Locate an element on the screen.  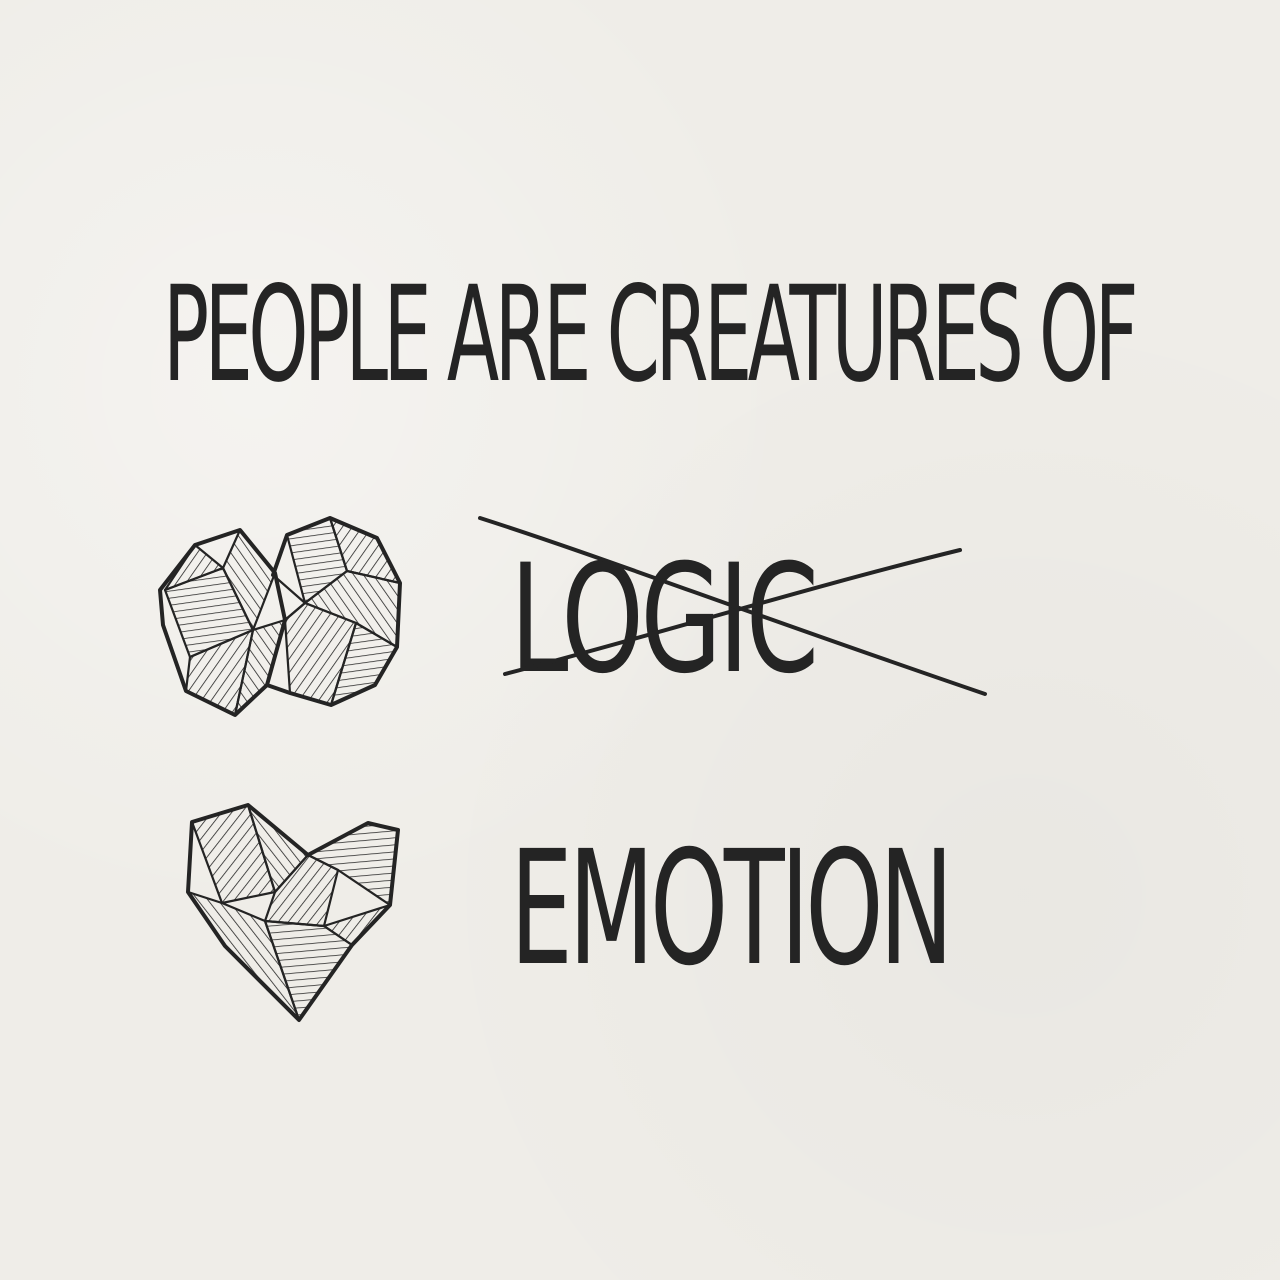
emotion-word: EMOTION is located at coordinates (732, 909).